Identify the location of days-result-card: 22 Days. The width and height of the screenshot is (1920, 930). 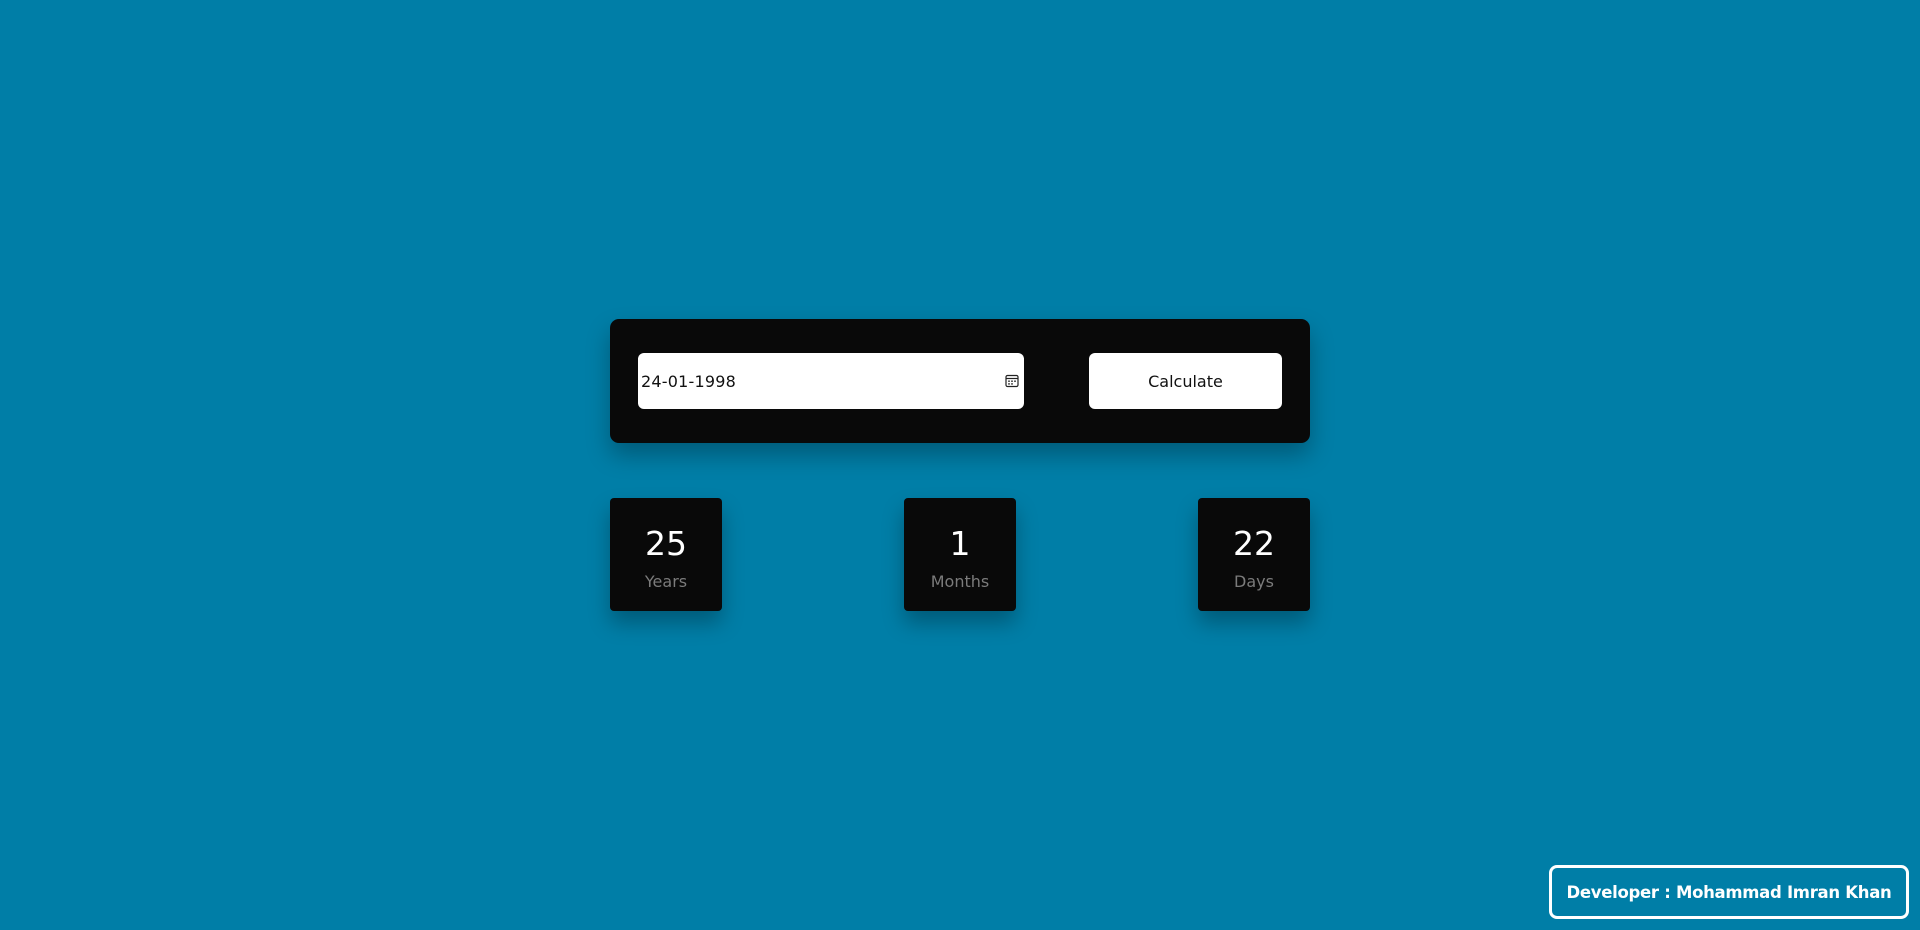
(1254, 554).